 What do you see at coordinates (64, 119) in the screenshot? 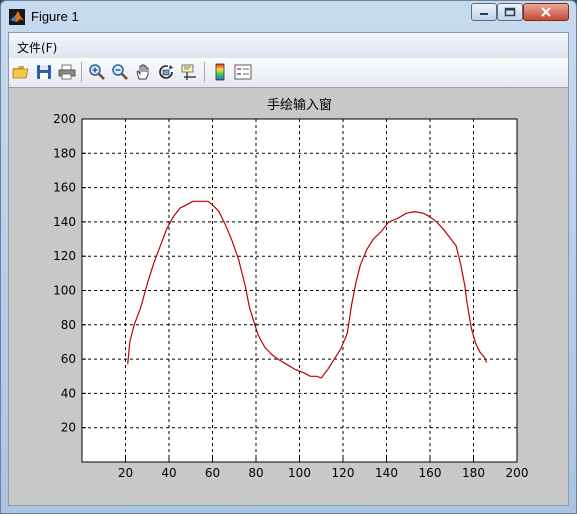
I see `y-tick-label: 200` at bounding box center [64, 119].